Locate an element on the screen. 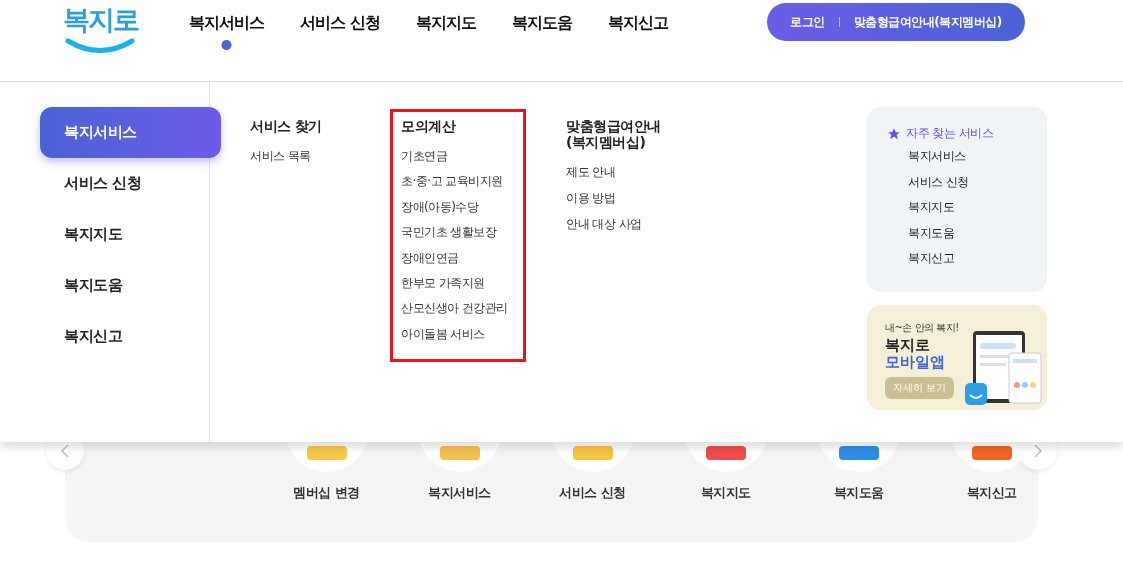 This screenshot has width=1123, height=578. quick-link: 복지서비스 is located at coordinates (977, 161).